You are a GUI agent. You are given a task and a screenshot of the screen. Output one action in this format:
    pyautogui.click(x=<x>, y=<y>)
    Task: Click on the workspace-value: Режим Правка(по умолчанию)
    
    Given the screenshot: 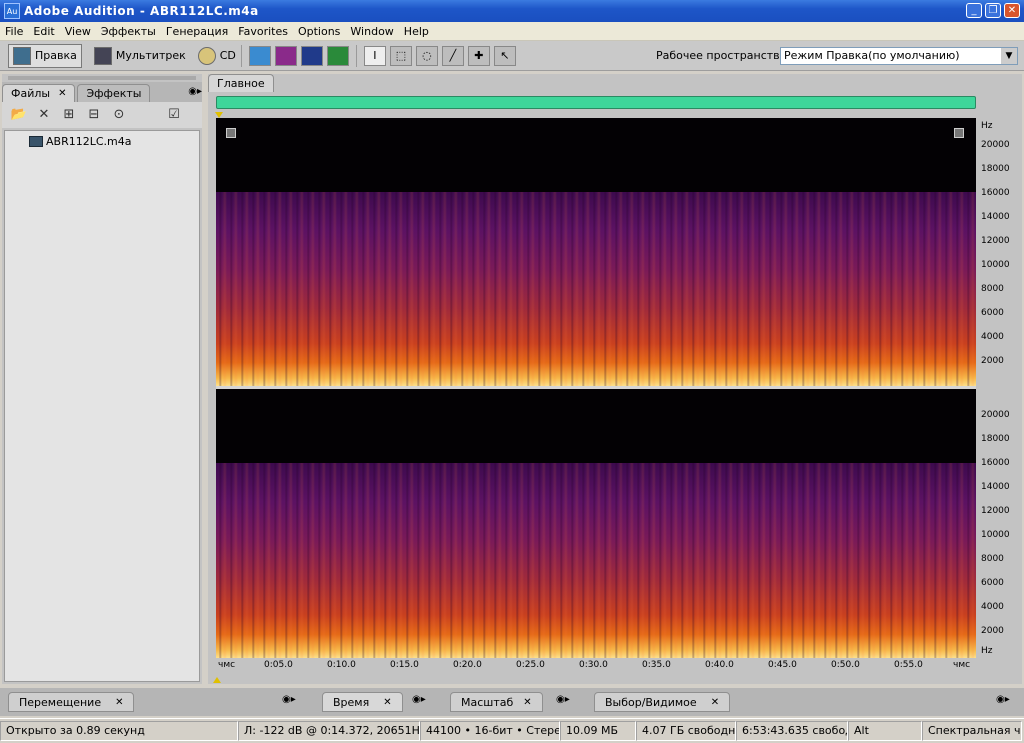 What is the action you would take?
    pyautogui.click(x=872, y=55)
    